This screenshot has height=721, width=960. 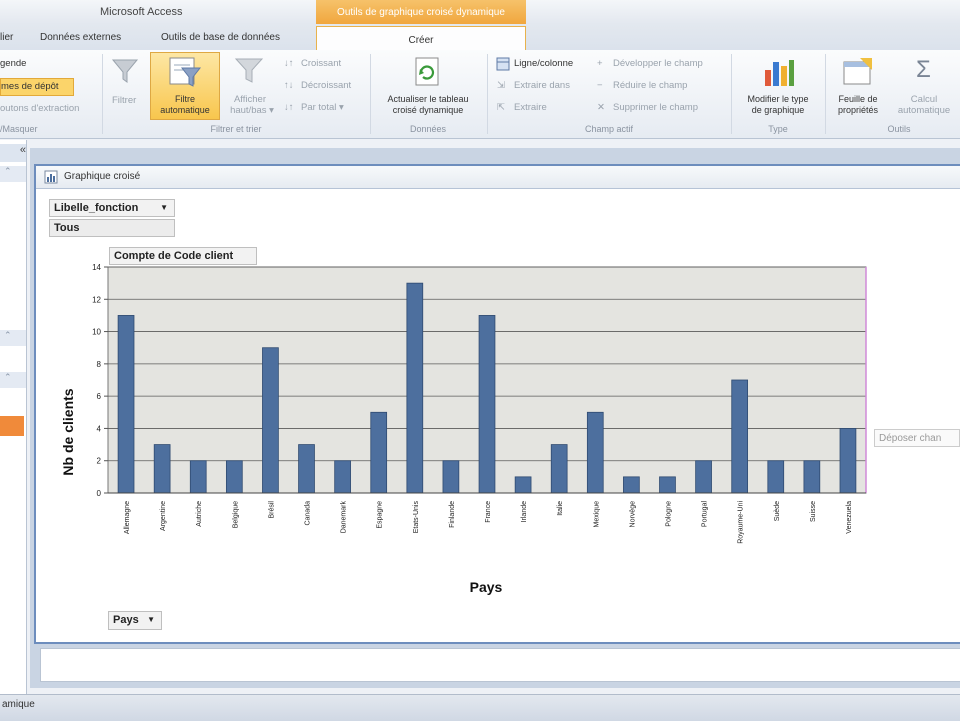 I want to click on sort-descending-icon: ↑↓, so click(x=289, y=85).